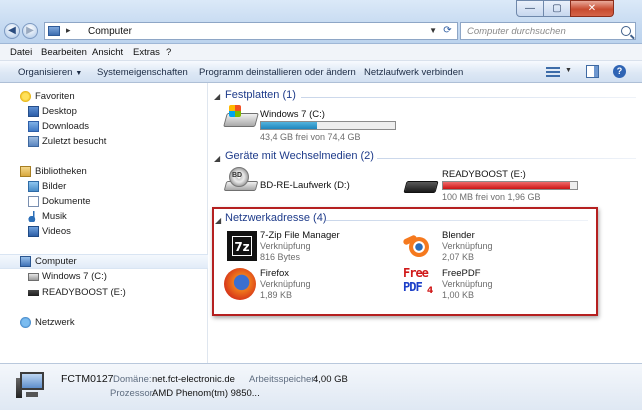 The height and width of the screenshot is (410, 642). What do you see at coordinates (54, 216) in the screenshot?
I see `nav-label: Musik` at bounding box center [54, 216].